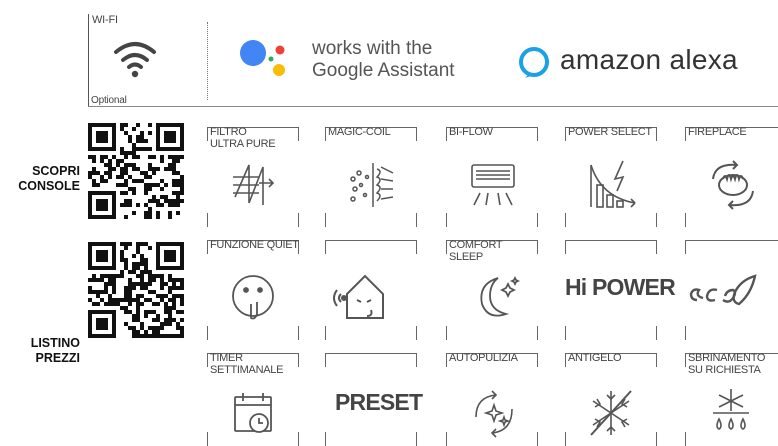 This screenshot has height=446, width=778. Describe the element at coordinates (135, 60) in the screenshot. I see `wifi-icon` at that location.